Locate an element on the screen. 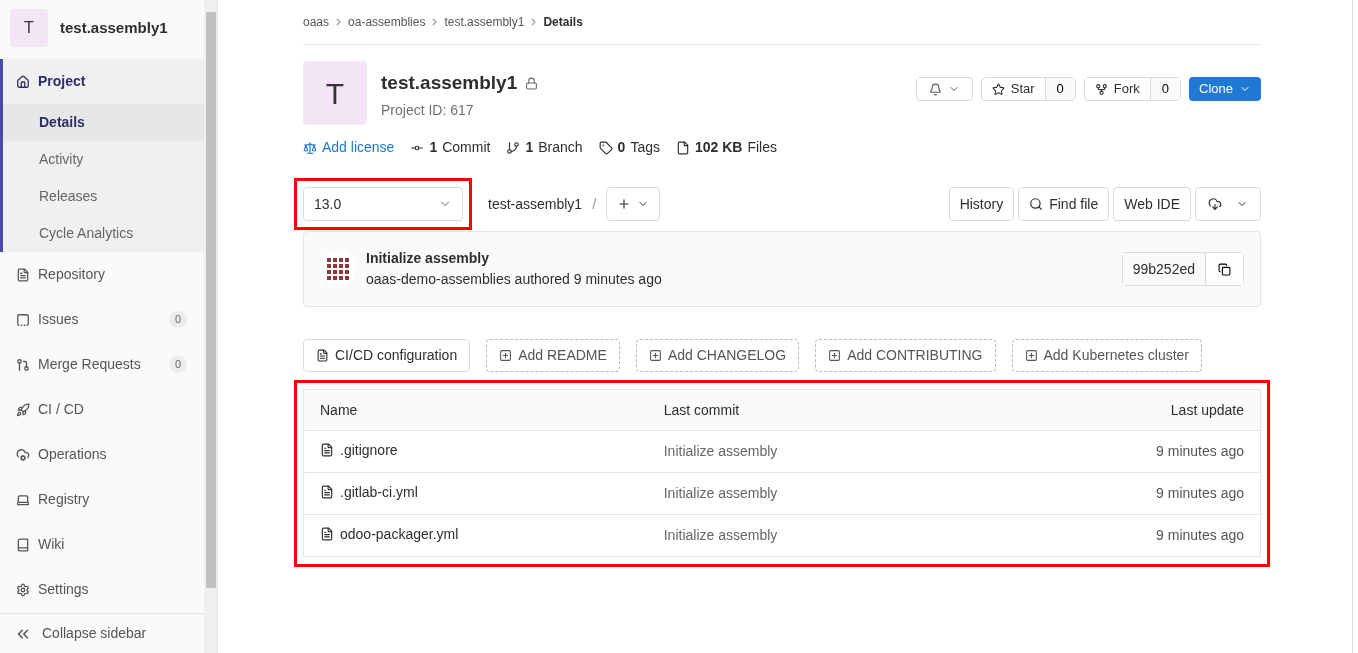  lock-icon is located at coordinates (532, 83).